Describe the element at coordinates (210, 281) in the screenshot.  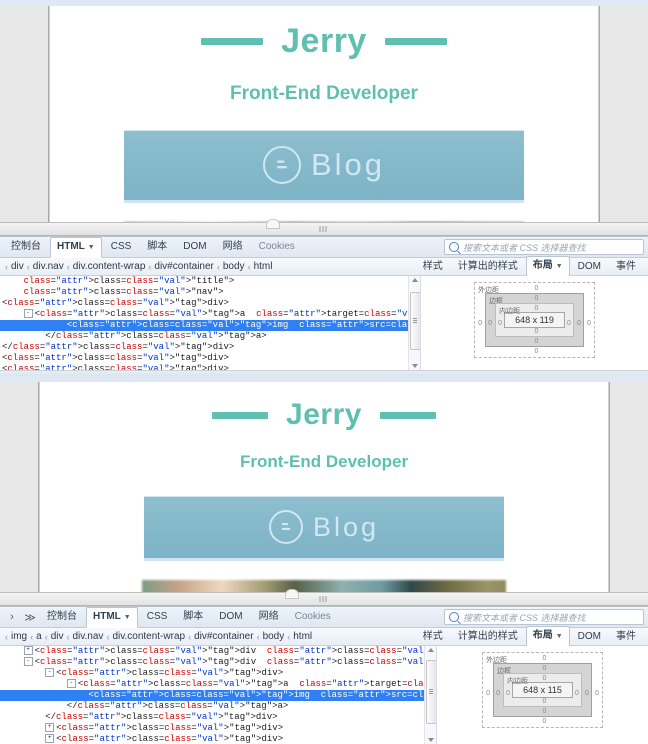
I see `html-code-line: class="attr">class=class="val">"title">` at that location.